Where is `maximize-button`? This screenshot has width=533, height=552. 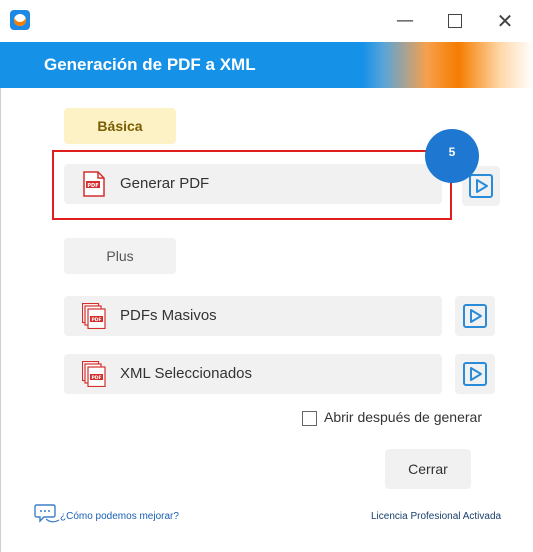
maximize-button is located at coordinates (455, 21).